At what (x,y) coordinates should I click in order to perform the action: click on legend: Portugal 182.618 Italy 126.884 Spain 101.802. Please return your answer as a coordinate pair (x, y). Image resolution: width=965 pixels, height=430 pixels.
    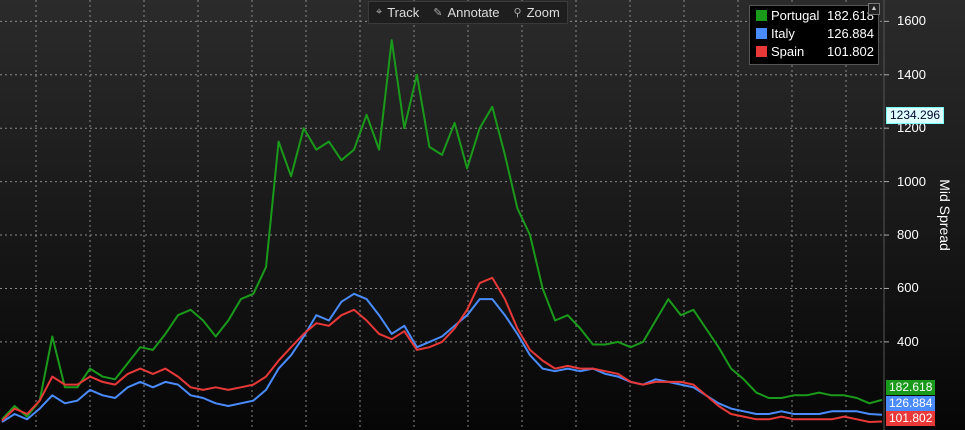
    Looking at the image, I should click on (814, 35).